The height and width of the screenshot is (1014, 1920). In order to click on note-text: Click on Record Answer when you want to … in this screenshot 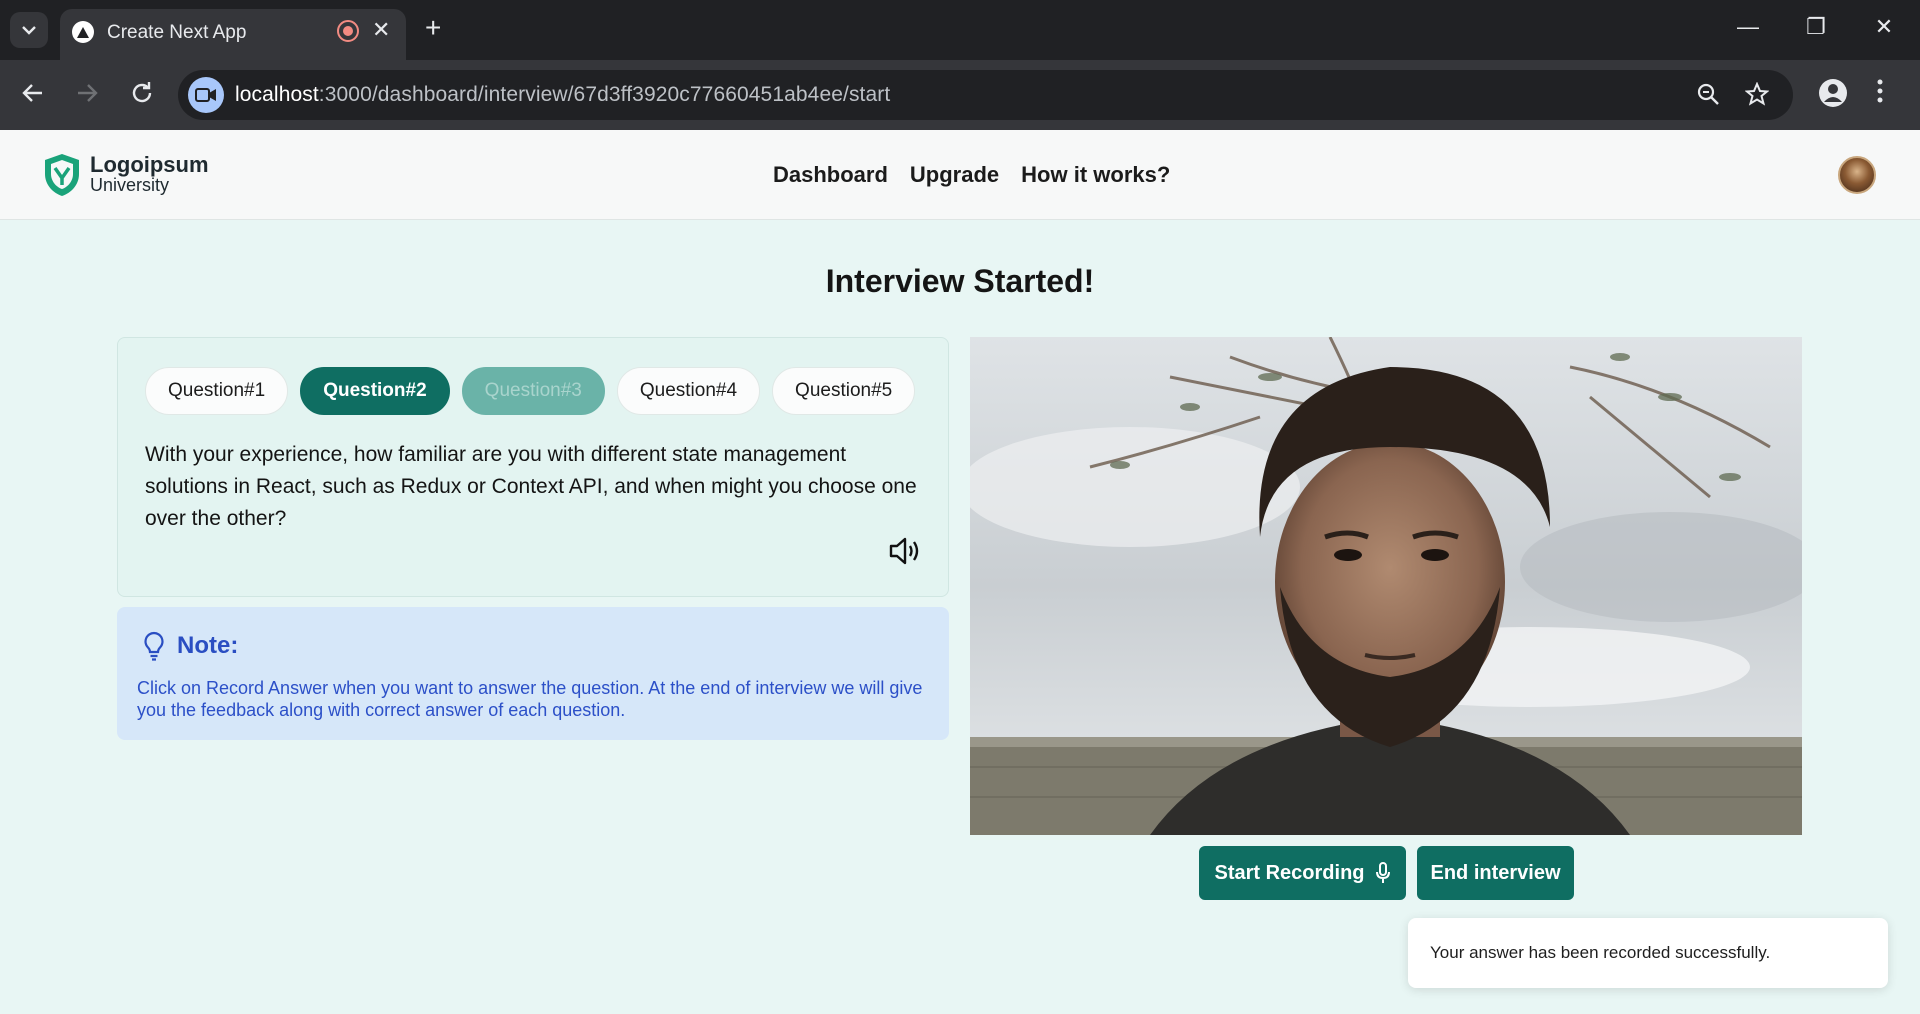, I will do `click(530, 699)`.